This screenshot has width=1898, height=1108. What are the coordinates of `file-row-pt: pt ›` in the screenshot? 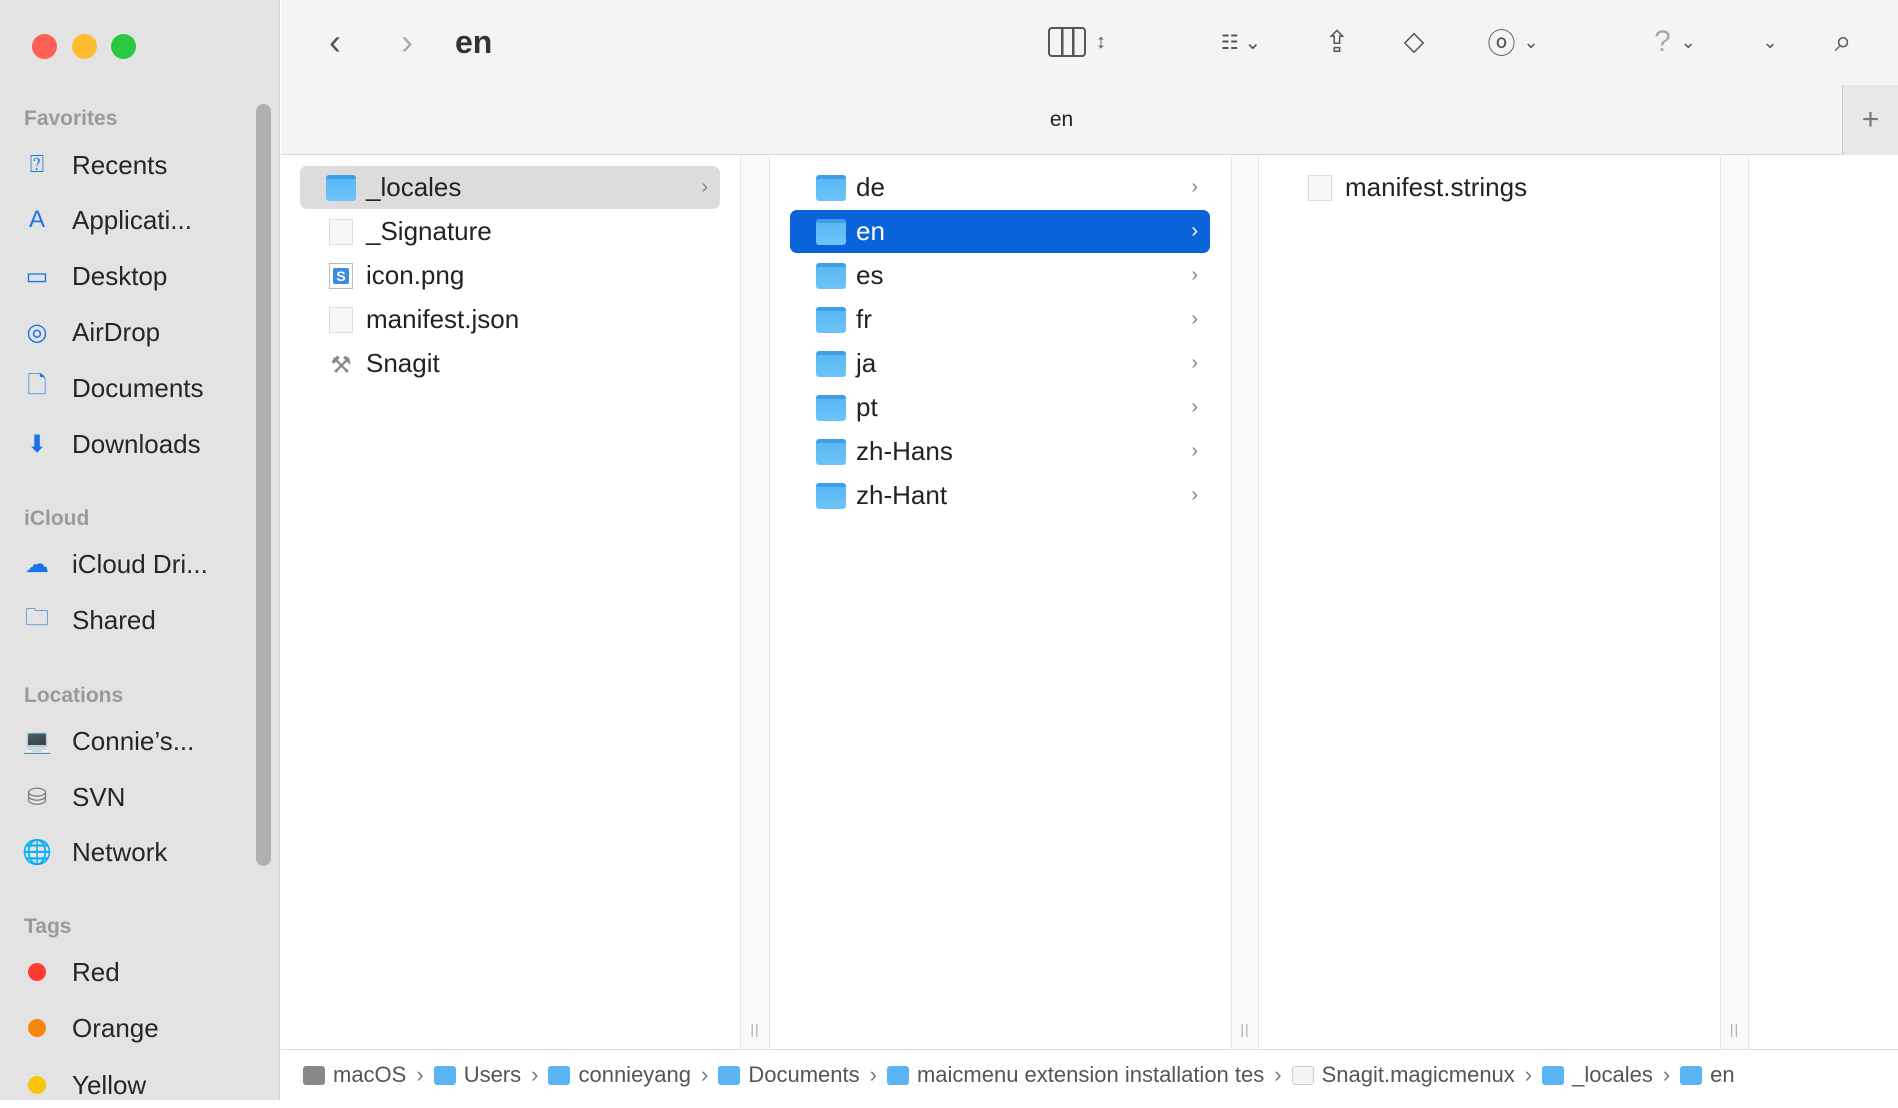 It's located at (1000, 407).